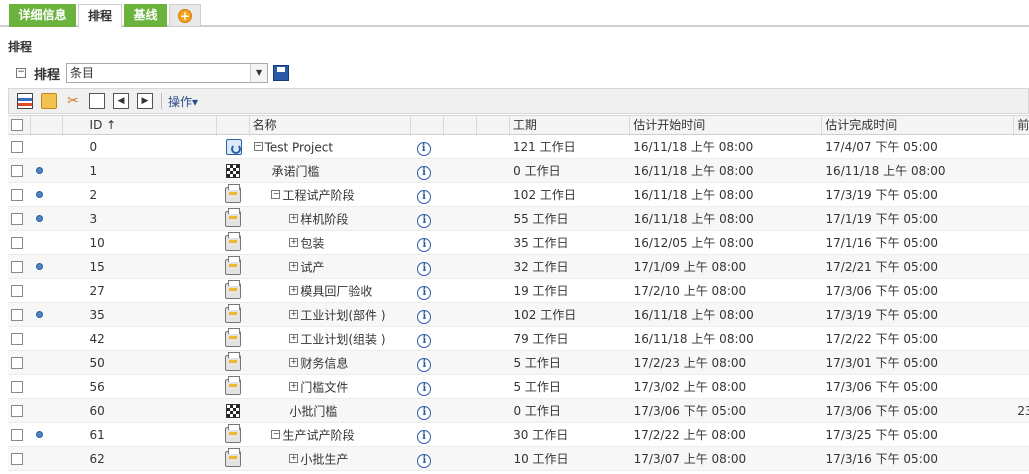  I want to click on tab-schedule: 排程, so click(100, 16).